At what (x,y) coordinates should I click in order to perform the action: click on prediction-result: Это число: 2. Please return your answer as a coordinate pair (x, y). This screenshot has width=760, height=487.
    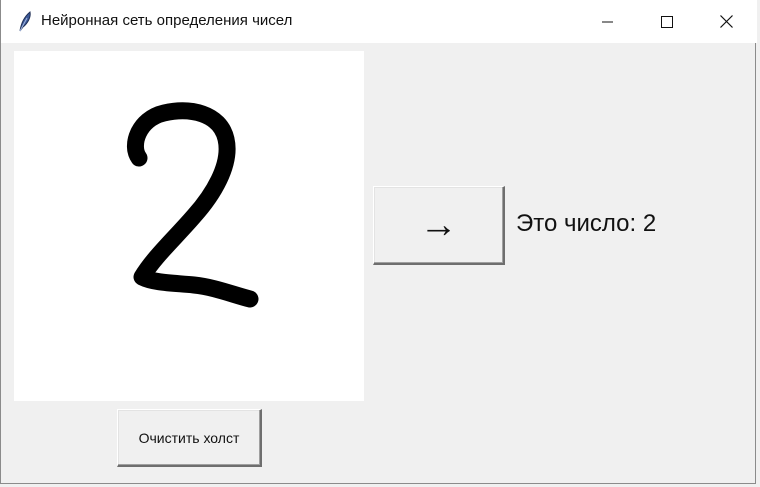
    Looking at the image, I should click on (586, 223).